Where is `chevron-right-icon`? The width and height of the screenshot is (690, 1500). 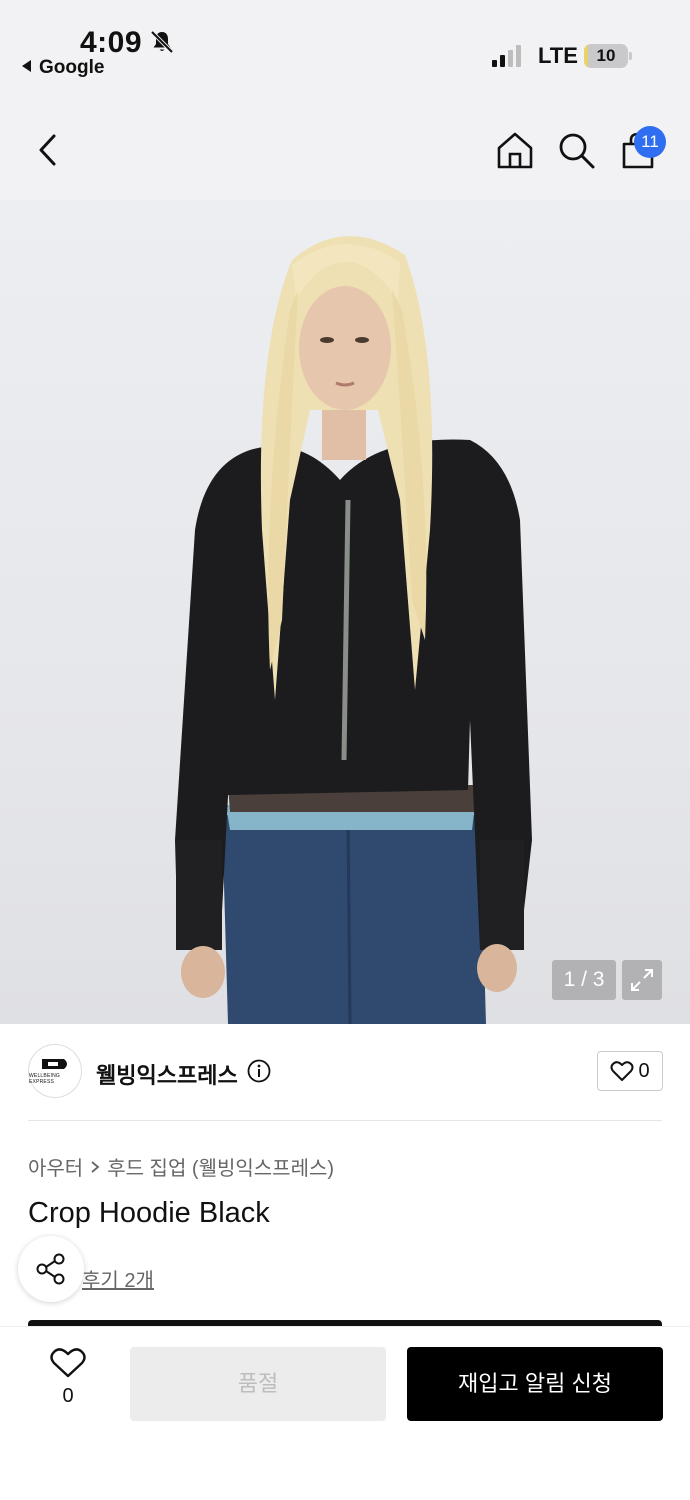
chevron-right-icon is located at coordinates (95, 1166).